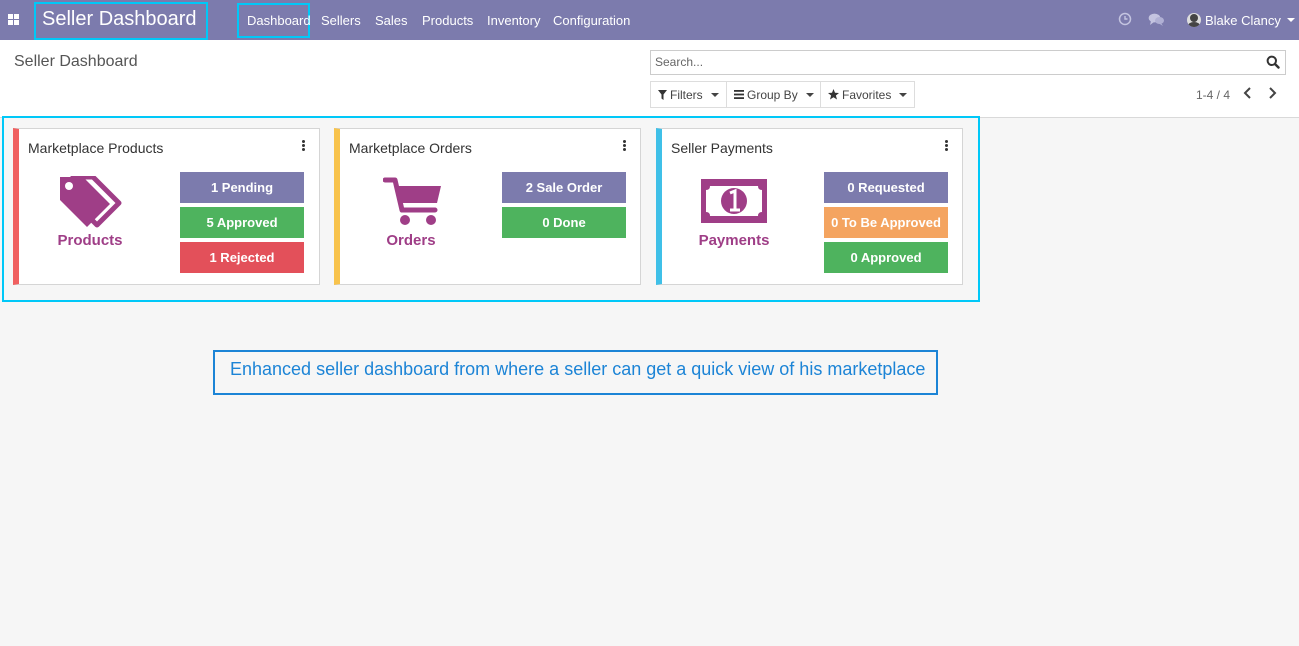  Describe the element at coordinates (76, 61) in the screenshot. I see `page-title: Seller Dashboard` at that location.